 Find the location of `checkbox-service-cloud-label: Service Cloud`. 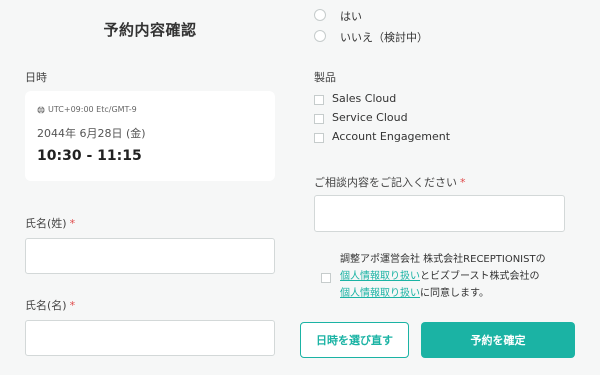

checkbox-service-cloud-label: Service Cloud is located at coordinates (370, 117).